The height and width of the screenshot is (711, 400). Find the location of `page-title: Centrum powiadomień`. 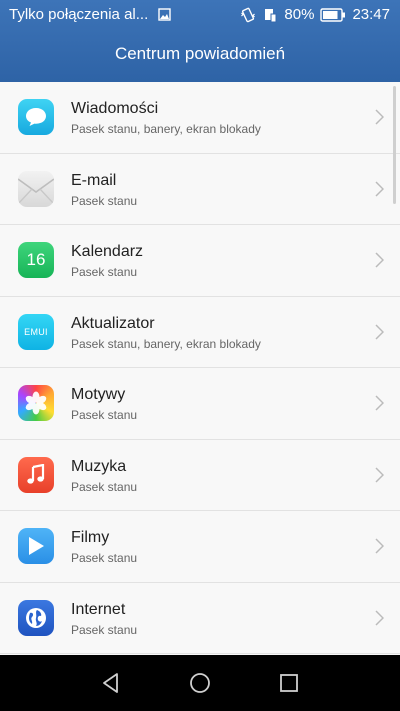

page-title: Centrum powiadomień is located at coordinates (200, 53).